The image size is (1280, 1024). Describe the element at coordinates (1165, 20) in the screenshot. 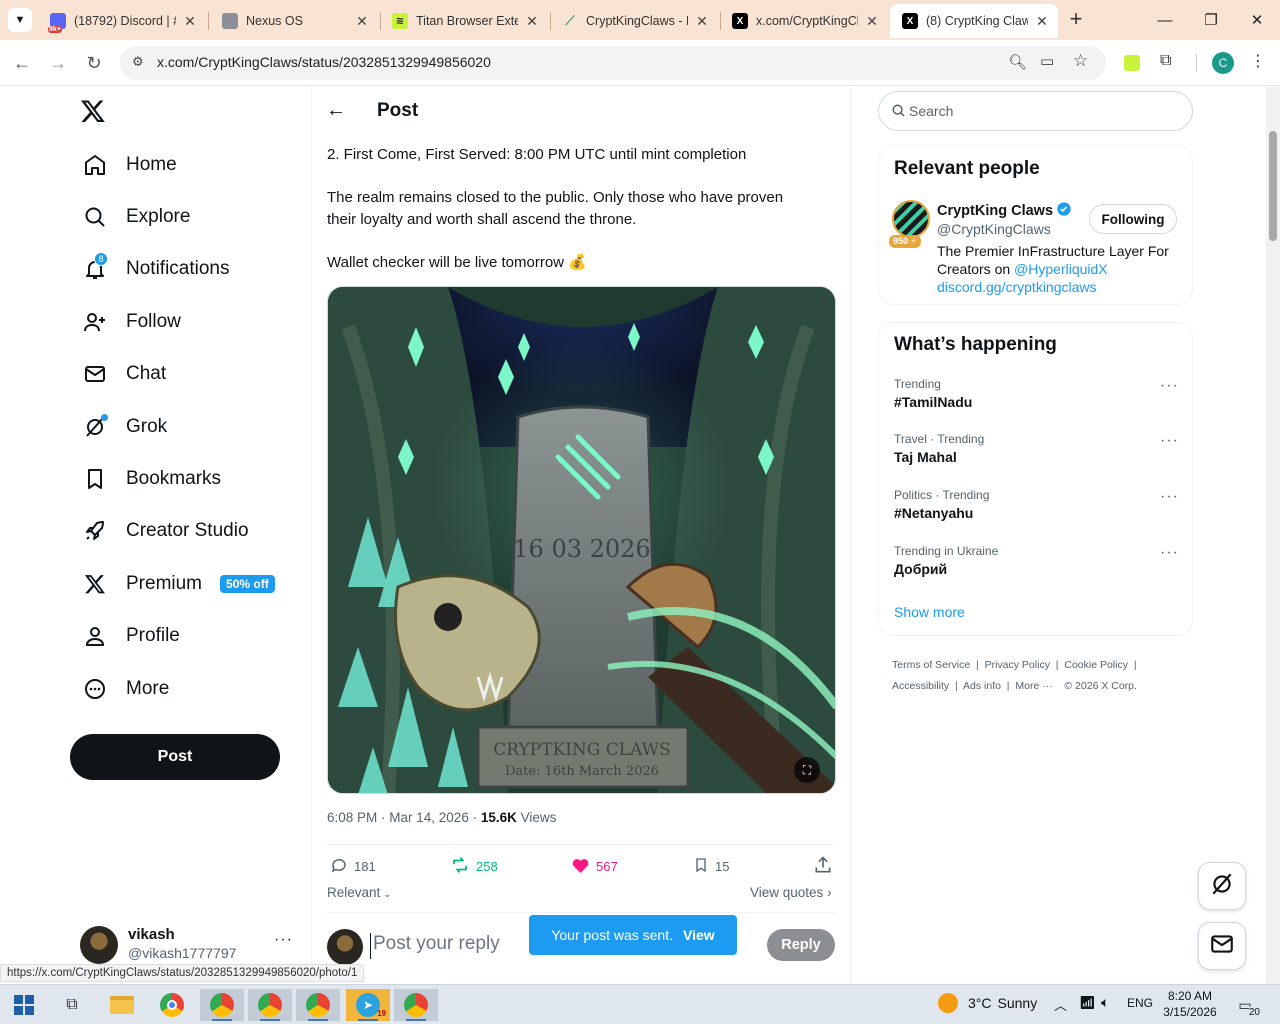

I see `minimize-button: —` at that location.